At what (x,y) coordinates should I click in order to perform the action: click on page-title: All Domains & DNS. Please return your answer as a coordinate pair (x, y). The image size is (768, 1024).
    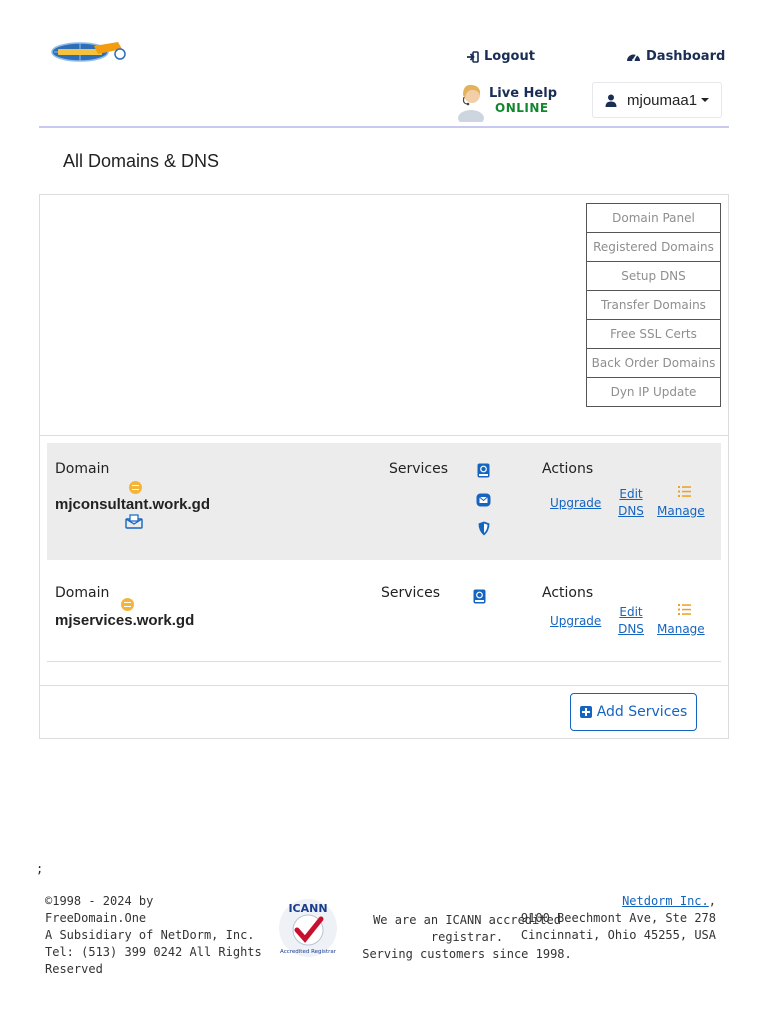
    Looking at the image, I should click on (141, 161).